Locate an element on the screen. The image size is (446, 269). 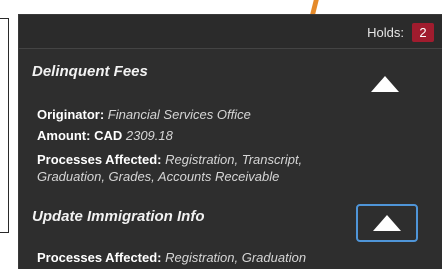
hold-title-update-immigration-info: Update Immigration Info is located at coordinates (118, 216).